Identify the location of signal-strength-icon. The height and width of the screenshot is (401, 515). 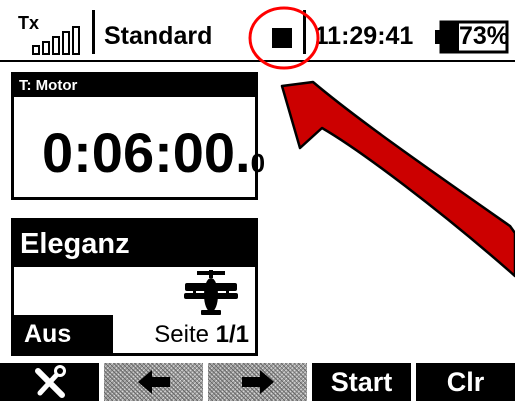
(56, 40).